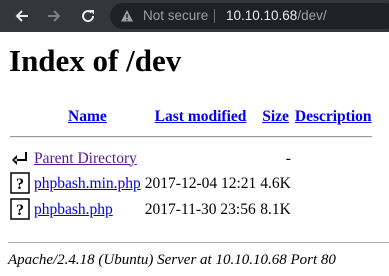  I want to click on url-path: /dev/, so click(312, 15).